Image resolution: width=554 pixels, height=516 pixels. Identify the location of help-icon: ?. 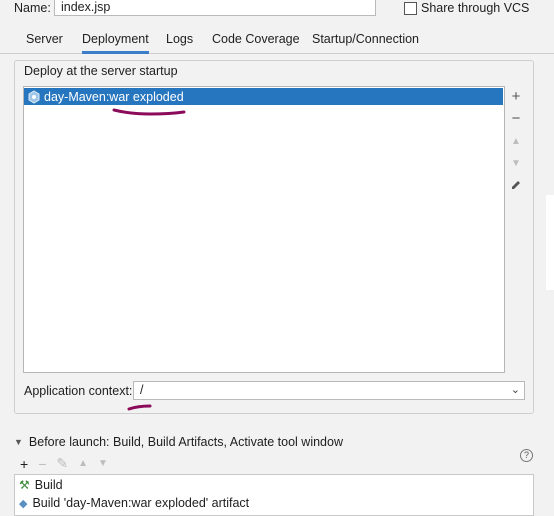
(526, 455).